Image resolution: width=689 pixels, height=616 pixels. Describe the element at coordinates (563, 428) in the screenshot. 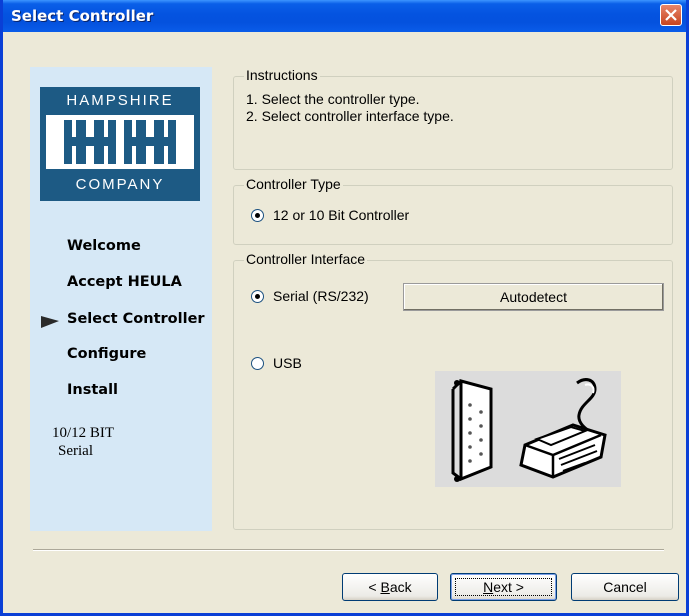

I see `usb-cable-icon` at that location.